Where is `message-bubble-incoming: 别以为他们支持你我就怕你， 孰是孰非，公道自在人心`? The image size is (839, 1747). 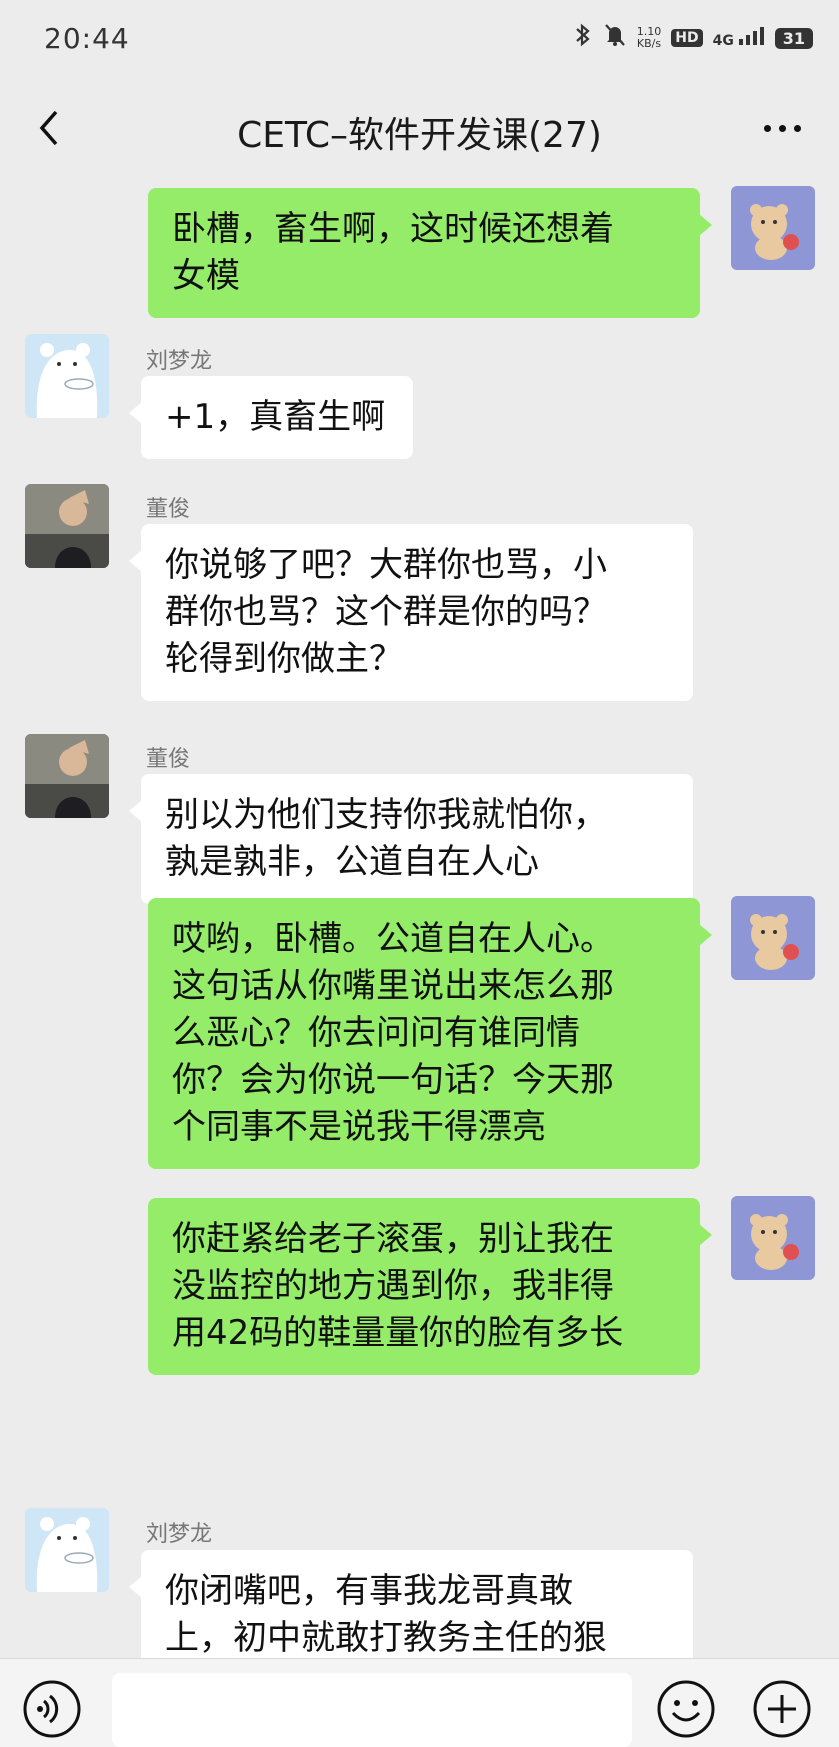
message-bubble-incoming: 别以为他们支持你我就怕你， 孰是孰非，公道自在人心 is located at coordinates (411, 839).